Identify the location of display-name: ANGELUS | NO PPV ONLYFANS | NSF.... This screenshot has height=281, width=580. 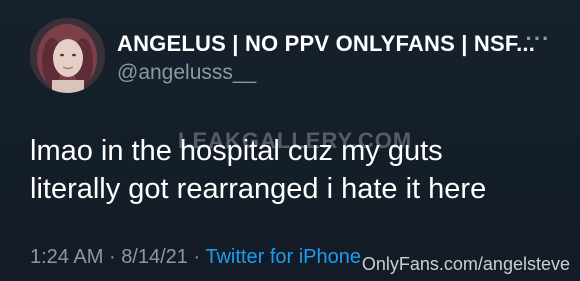
(326, 44).